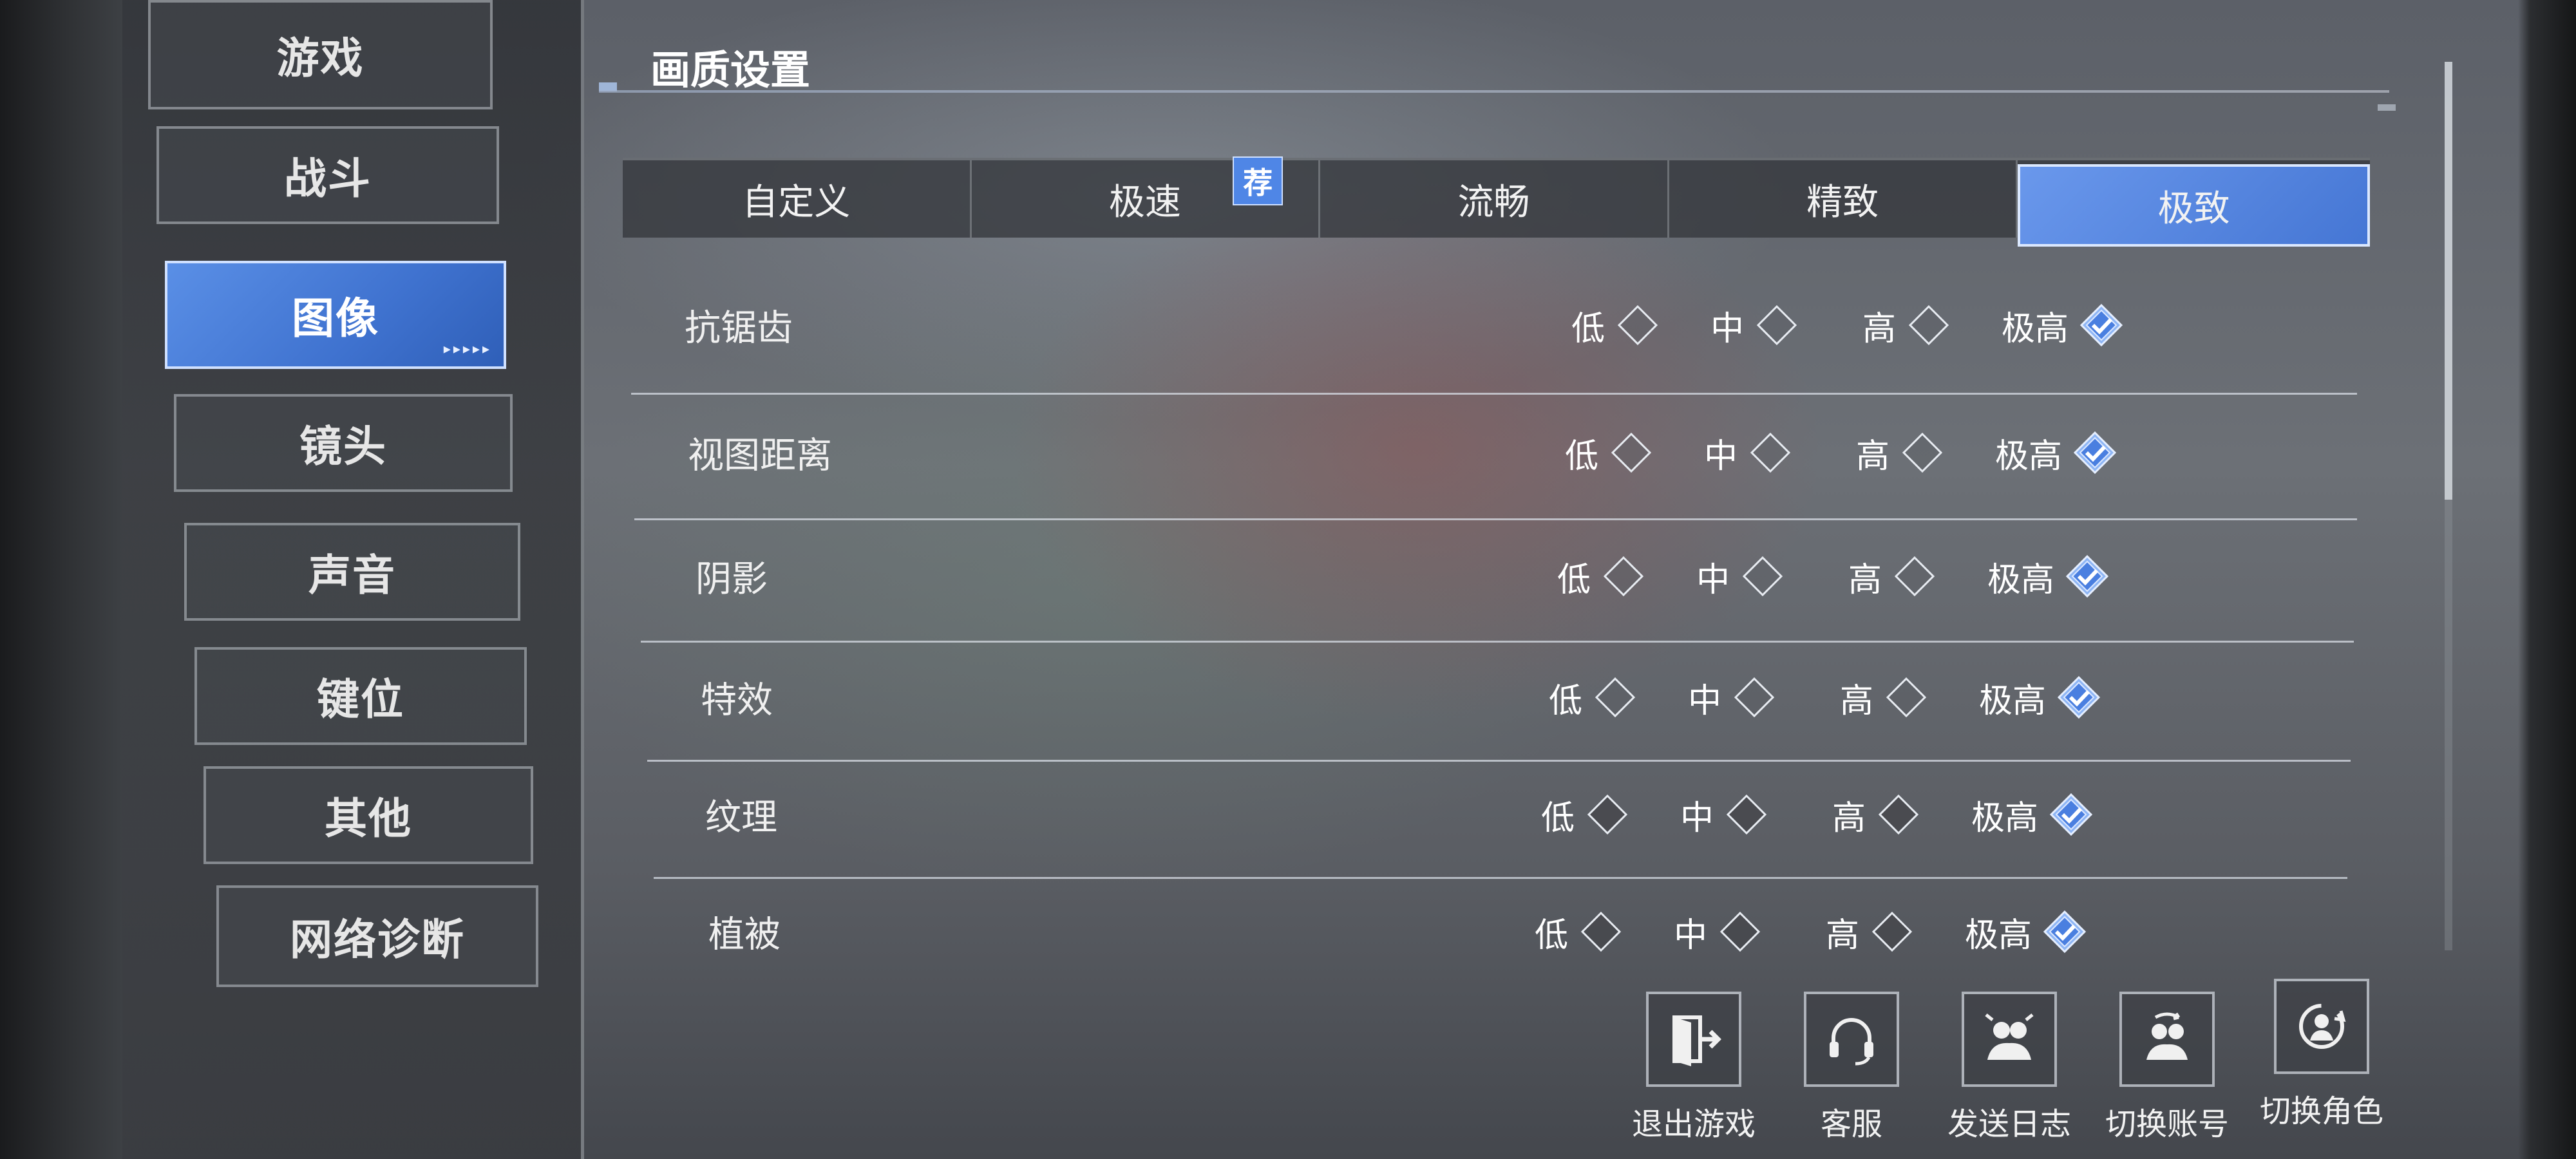  I want to click on exit-game-button: 退出游戏, so click(1694, 1068).